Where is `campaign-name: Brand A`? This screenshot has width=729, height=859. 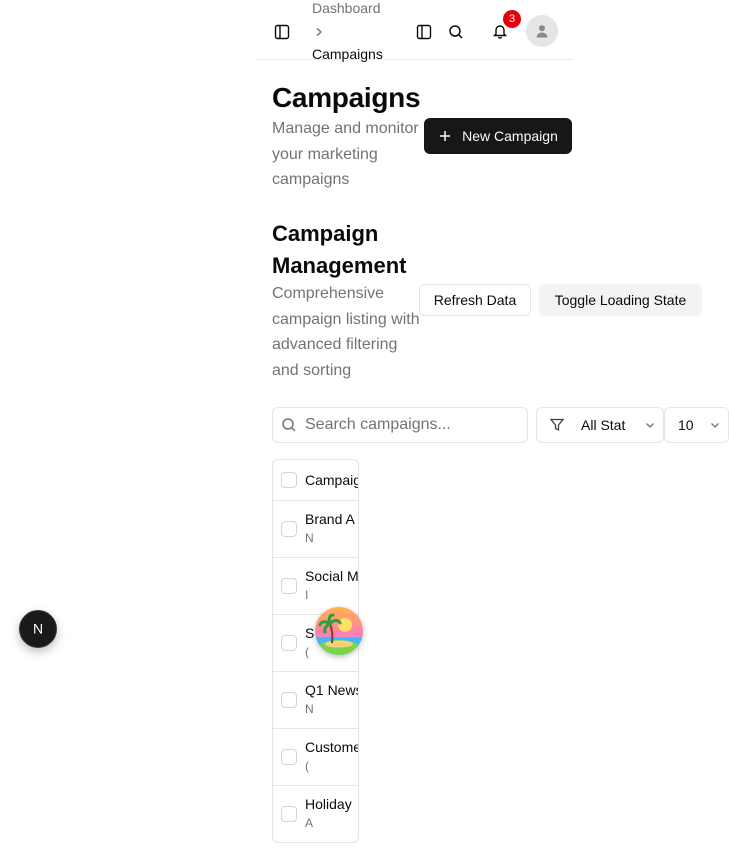 campaign-name: Brand A is located at coordinates (330, 519).